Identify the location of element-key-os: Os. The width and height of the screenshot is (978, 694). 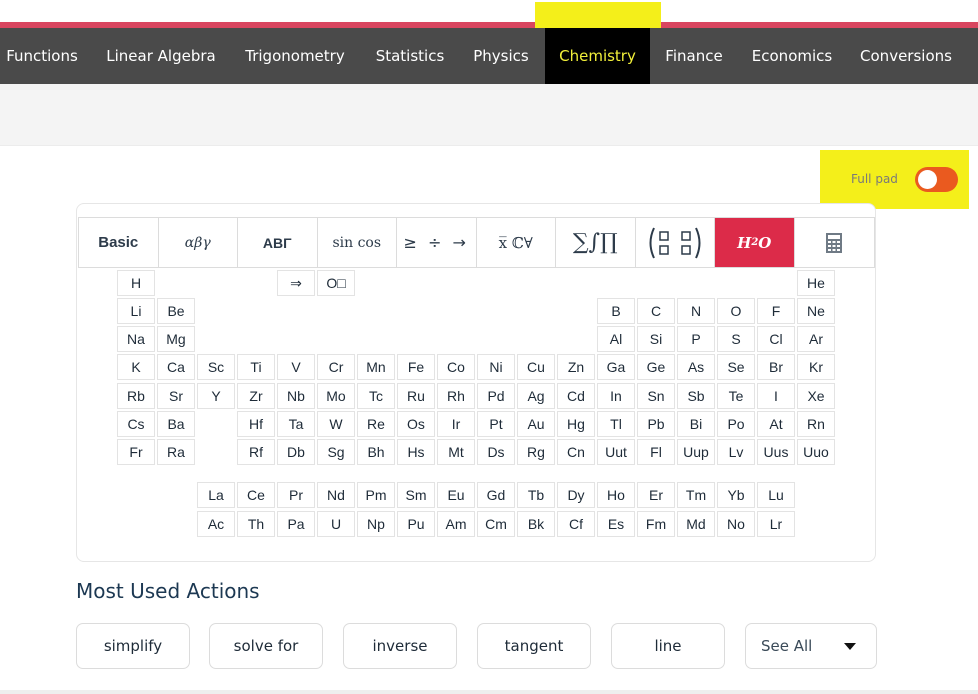
(416, 424).